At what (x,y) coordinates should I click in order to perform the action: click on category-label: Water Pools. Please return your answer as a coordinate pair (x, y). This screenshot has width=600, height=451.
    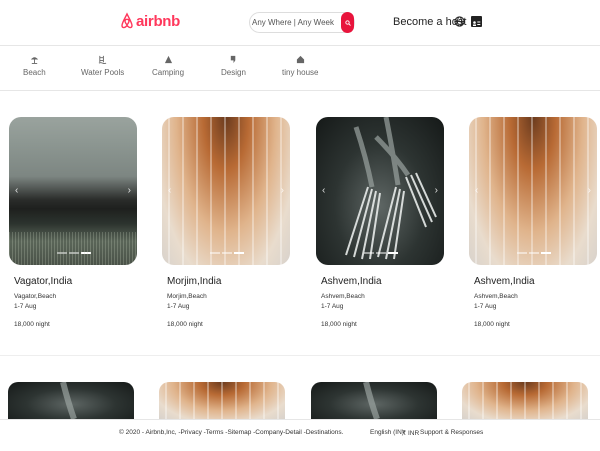
    Looking at the image, I should click on (103, 72).